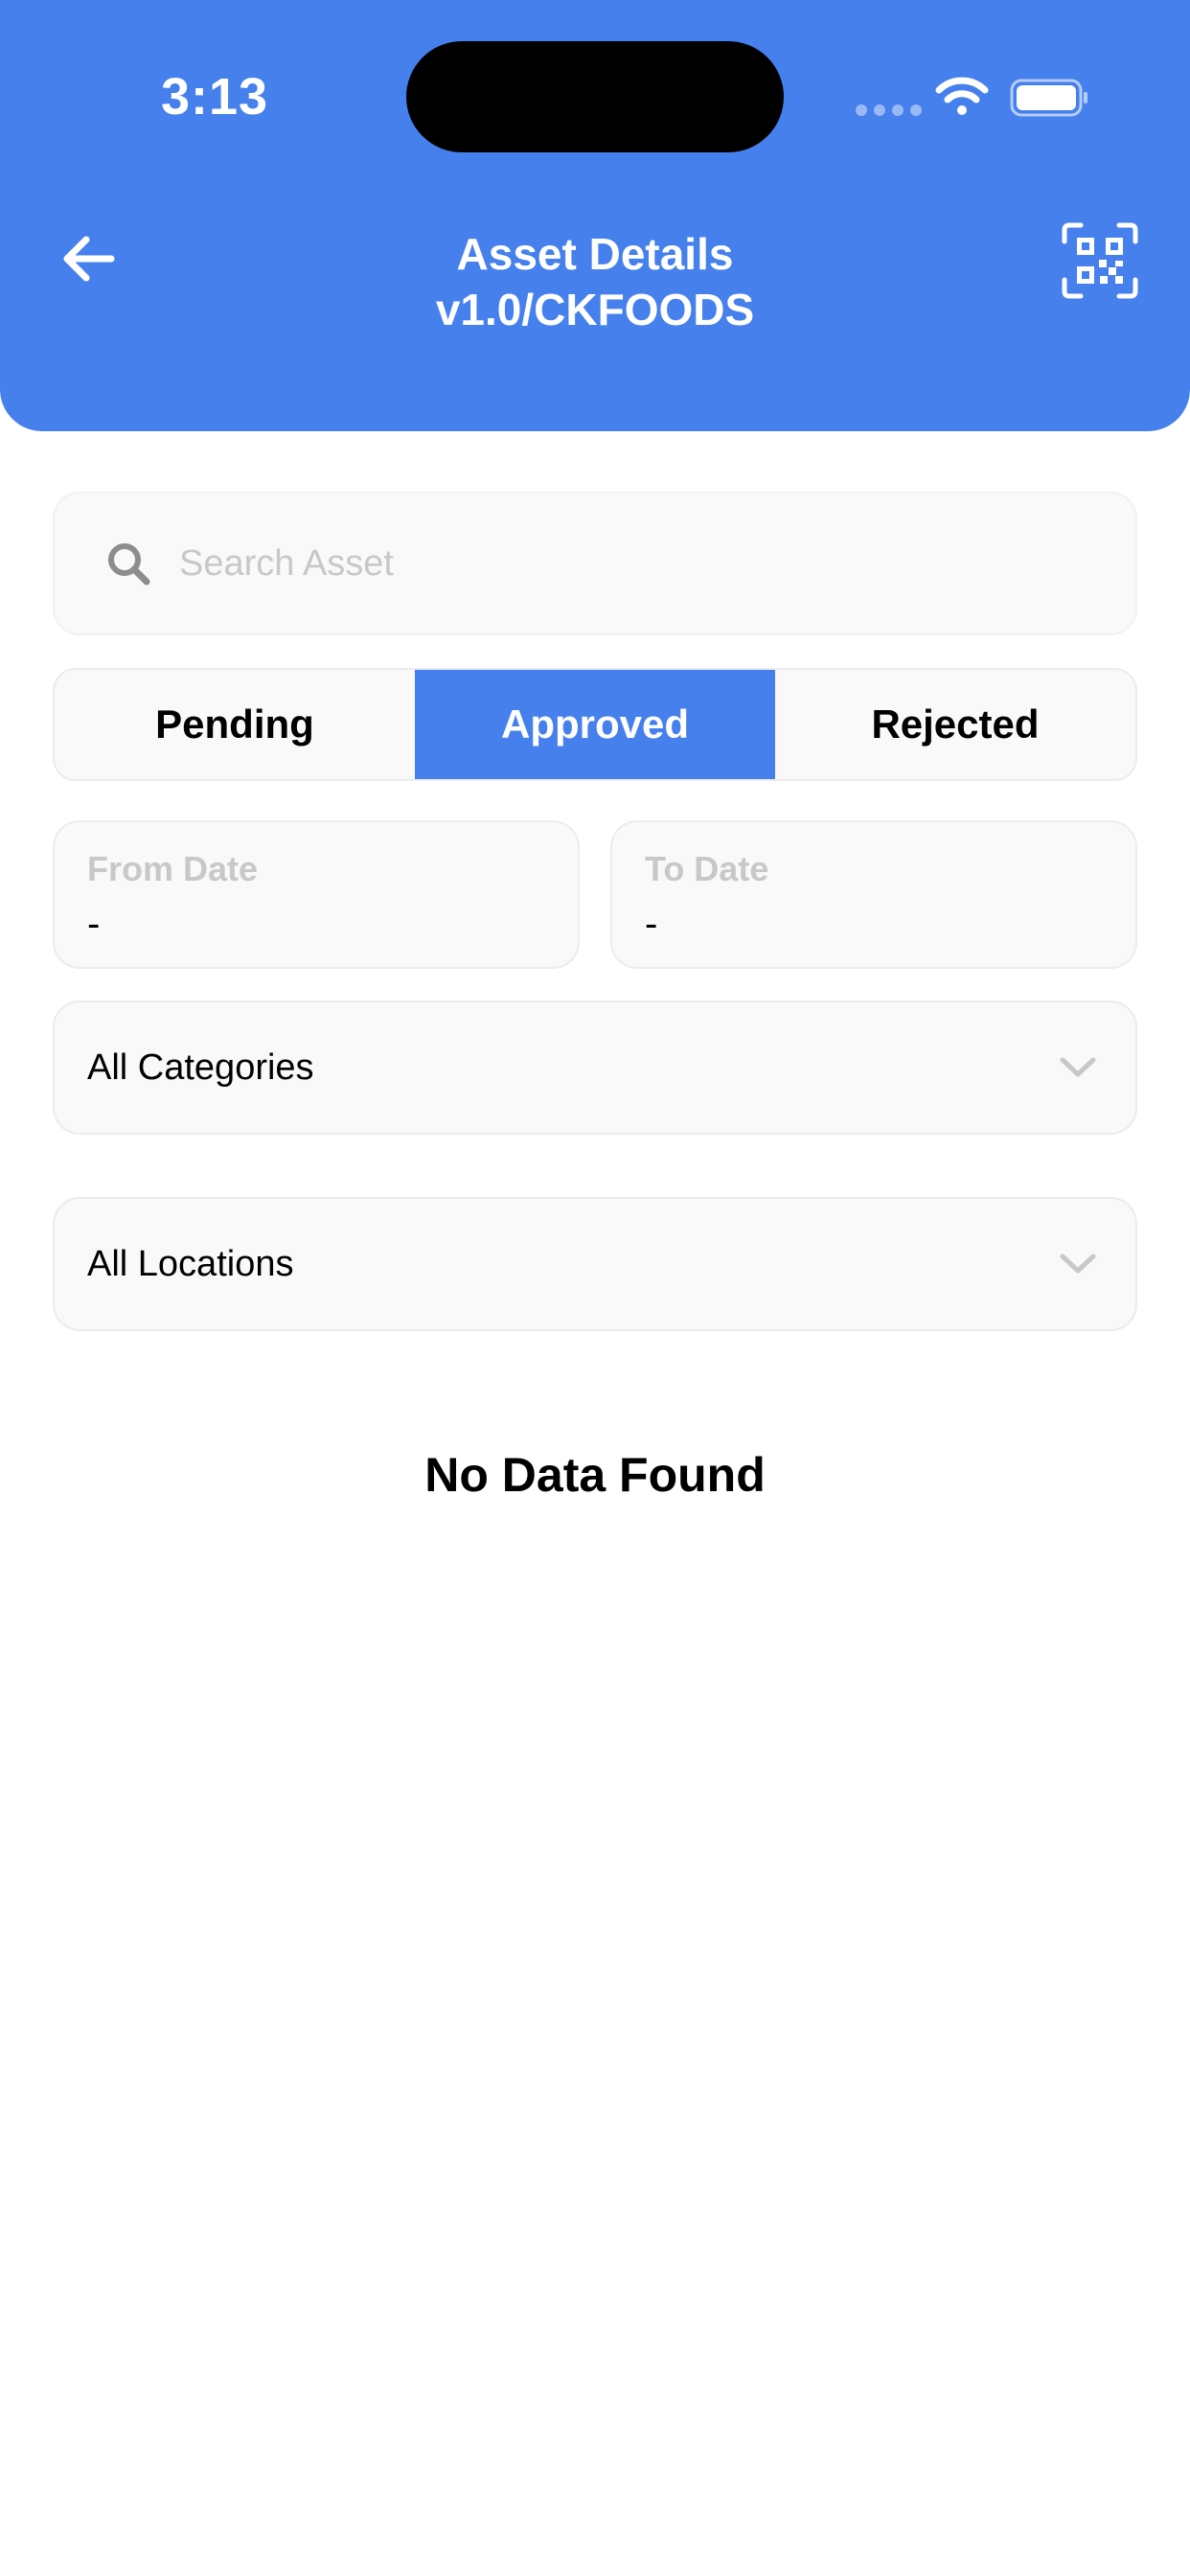 The height and width of the screenshot is (2576, 1190). I want to click on battery-icon, so click(1048, 98).